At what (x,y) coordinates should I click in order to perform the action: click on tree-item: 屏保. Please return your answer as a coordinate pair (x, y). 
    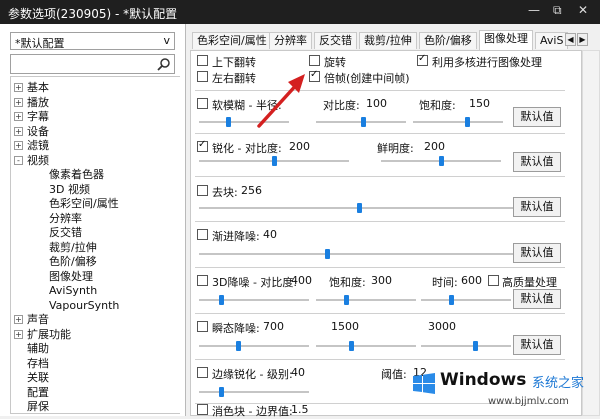
    Looking at the image, I should click on (38, 406).